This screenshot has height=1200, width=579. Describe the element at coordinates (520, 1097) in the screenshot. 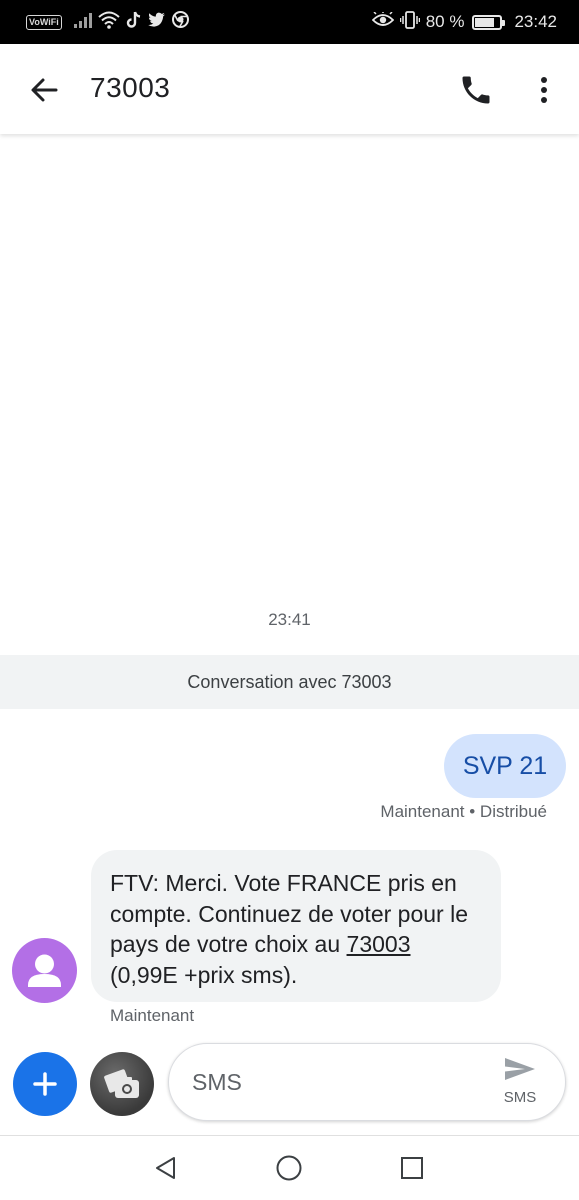

I see `send-type-label: SMS` at that location.